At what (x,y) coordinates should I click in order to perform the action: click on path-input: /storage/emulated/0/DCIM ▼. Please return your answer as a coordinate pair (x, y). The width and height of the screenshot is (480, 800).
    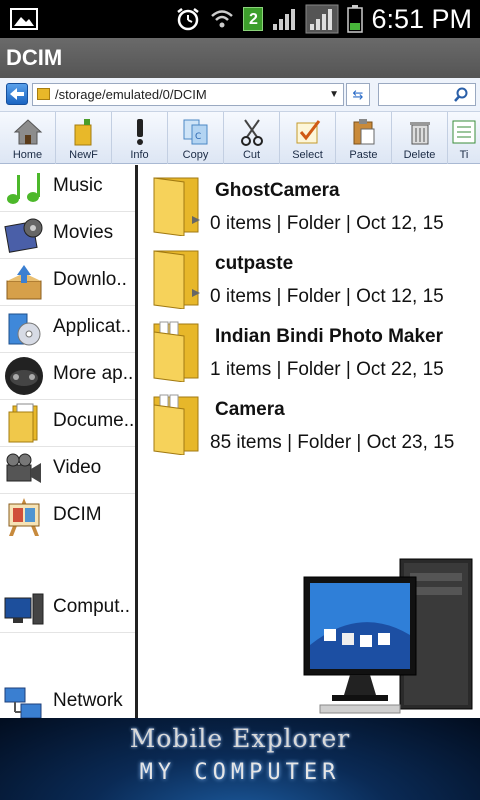
    Looking at the image, I should click on (188, 94).